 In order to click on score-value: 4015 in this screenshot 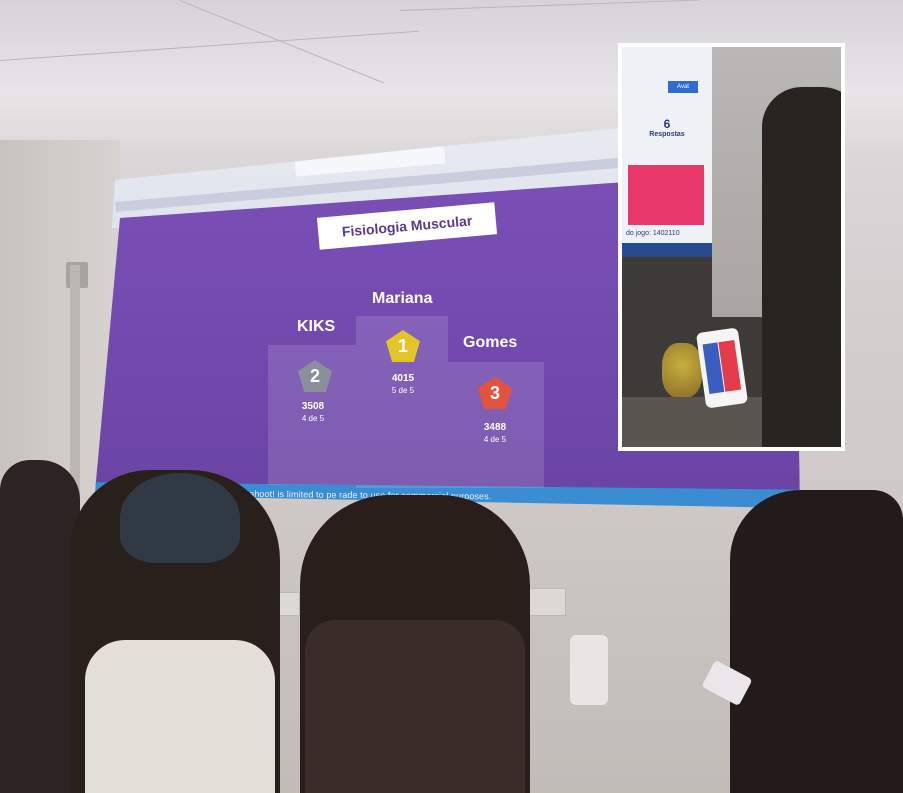, I will do `click(403, 378)`.